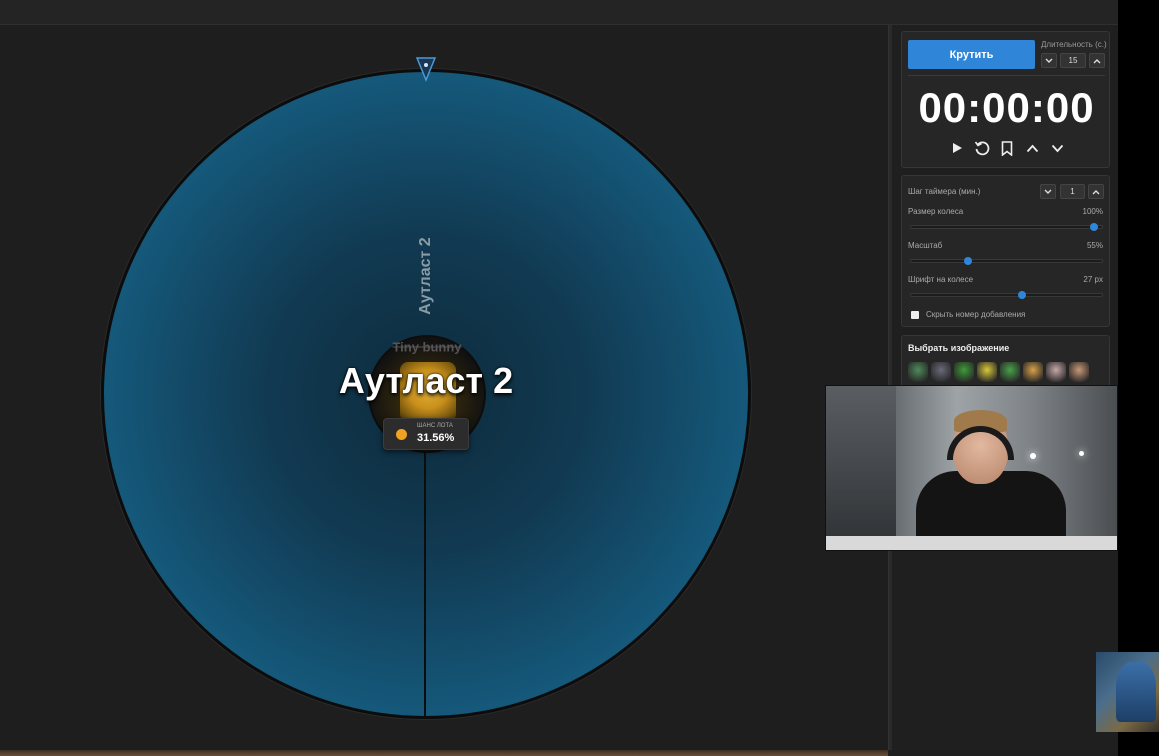 The image size is (1159, 756). I want to click on play-icon, so click(957, 148).